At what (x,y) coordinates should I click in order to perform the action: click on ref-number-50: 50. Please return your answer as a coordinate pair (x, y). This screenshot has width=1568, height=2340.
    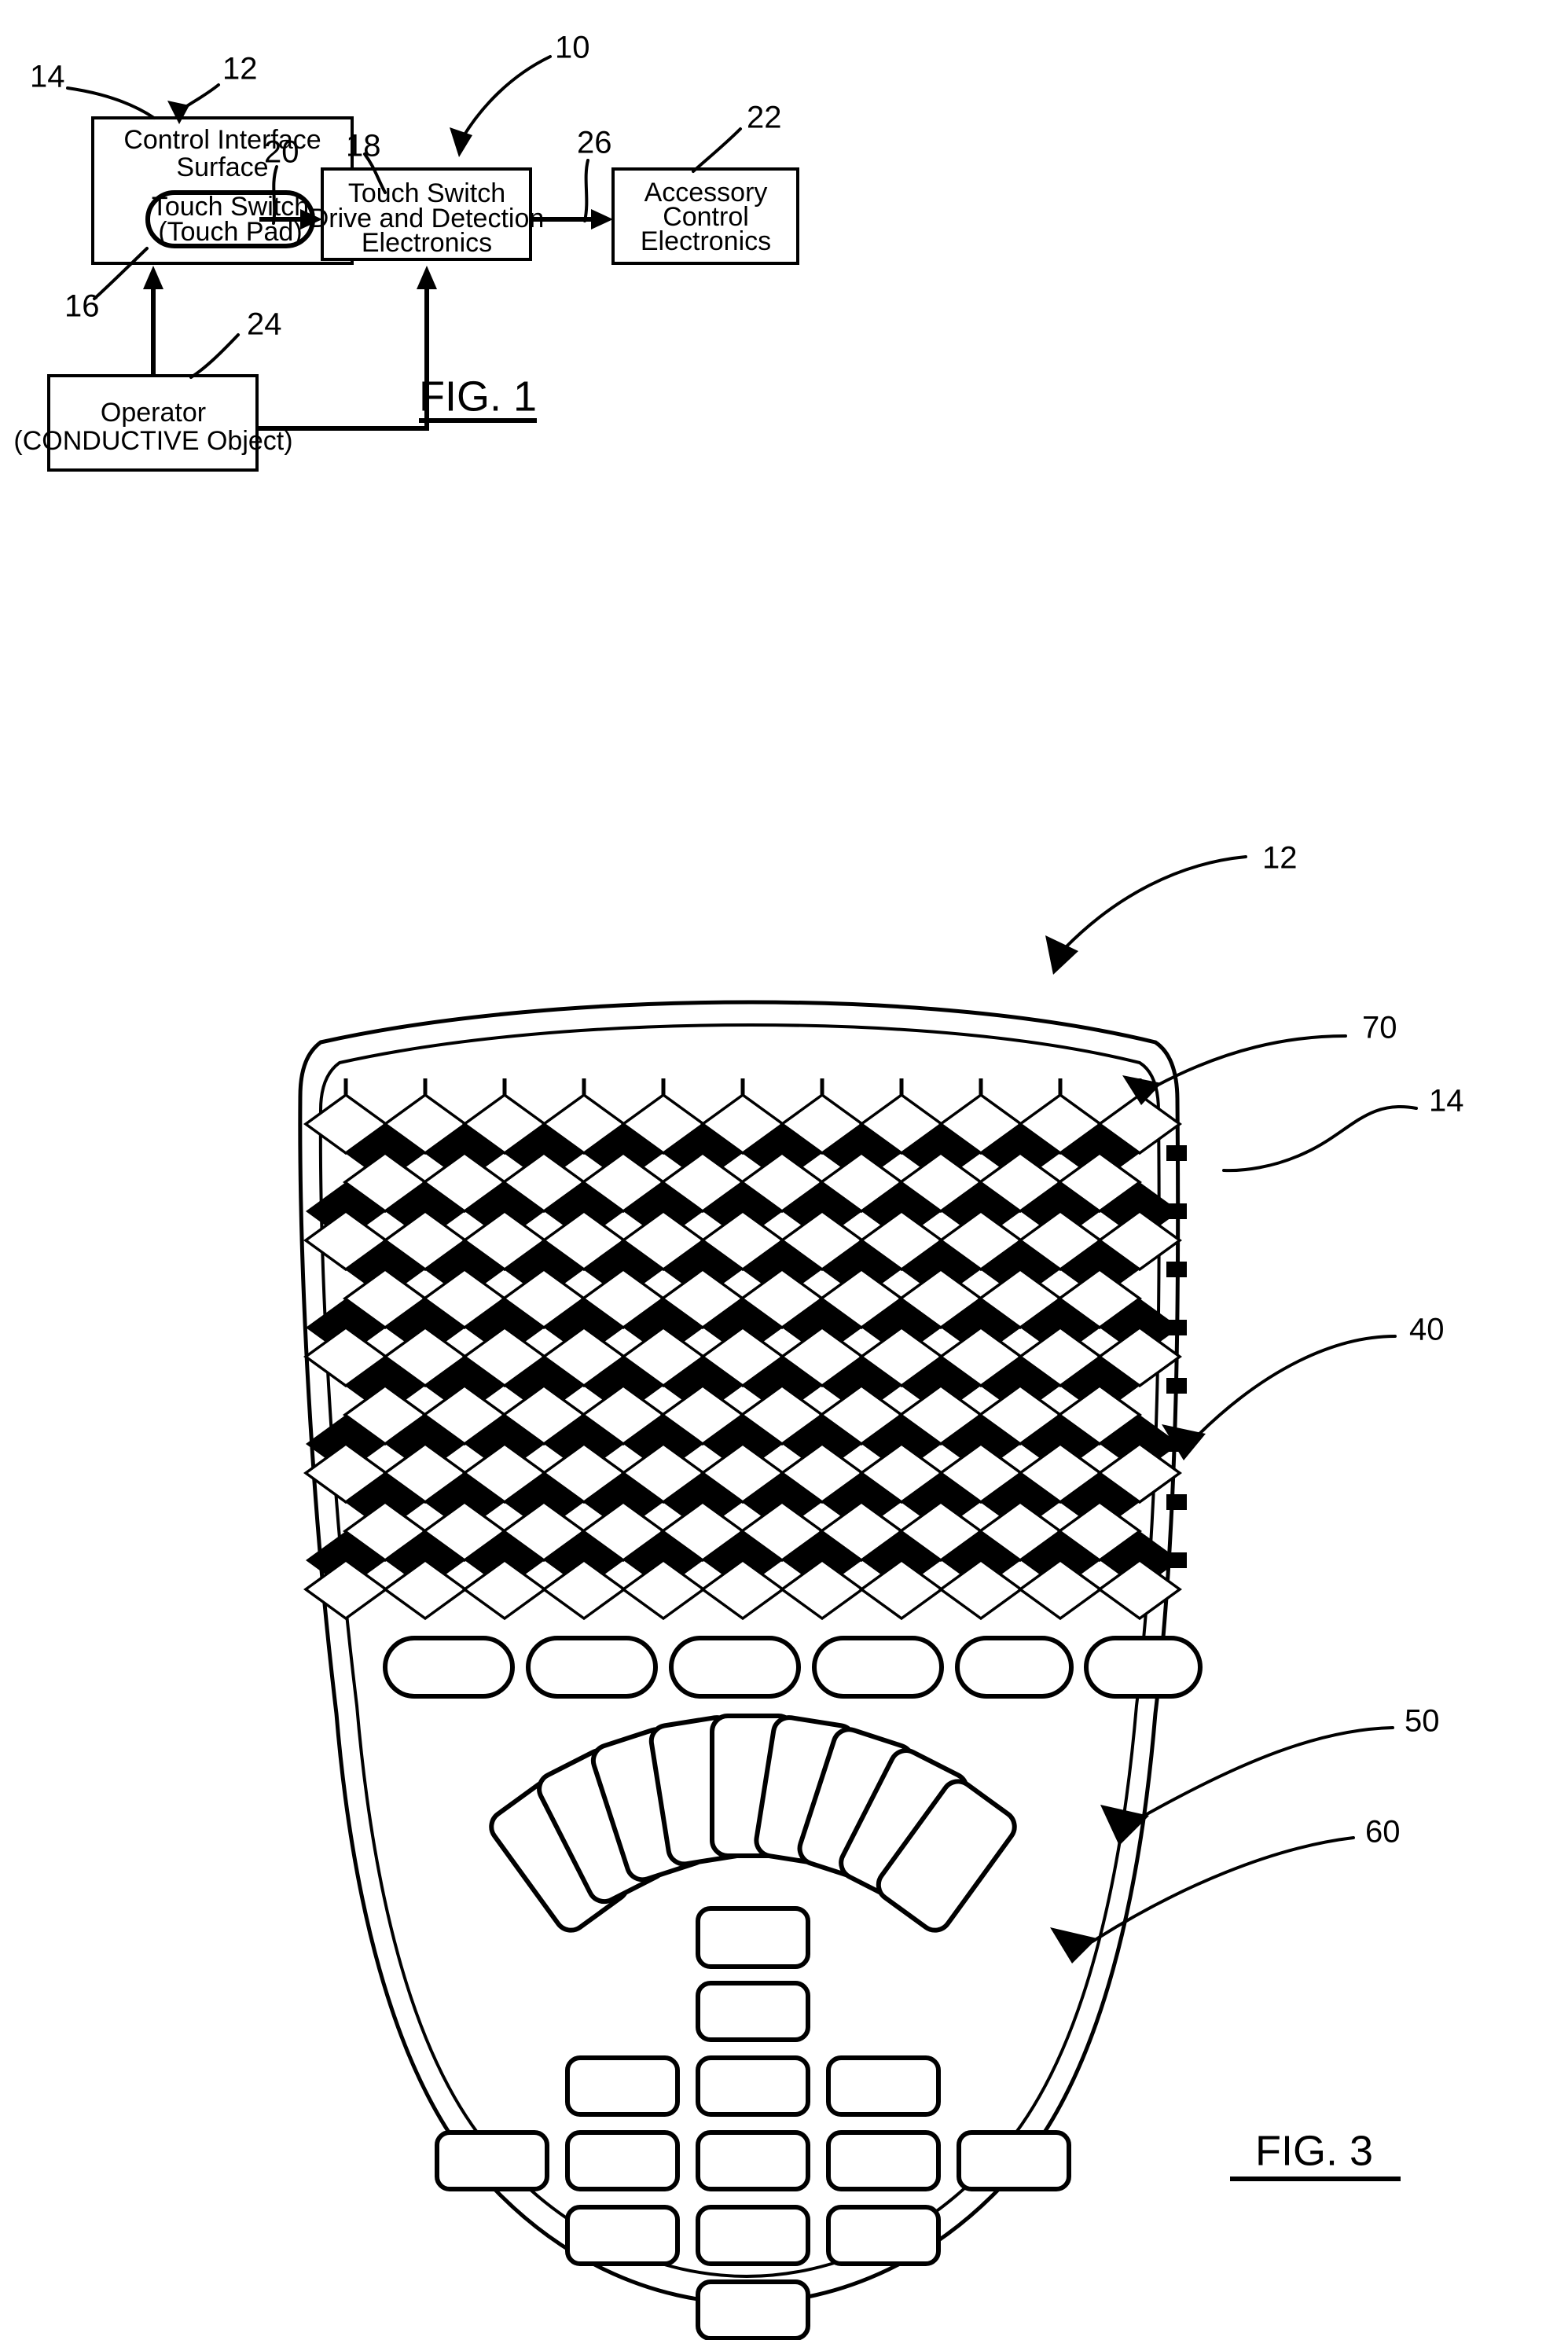
    Looking at the image, I should click on (1422, 1721).